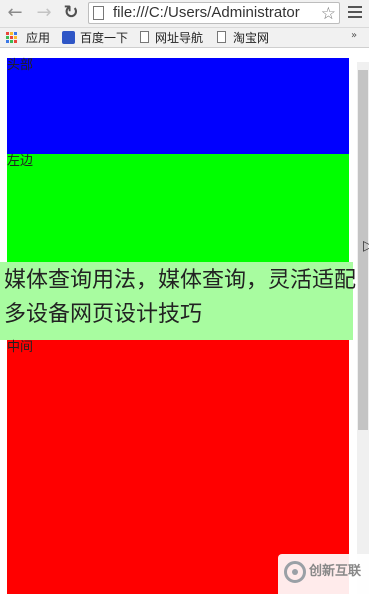 The width and height of the screenshot is (369, 594). Describe the element at coordinates (68, 37) in the screenshot. I see `baidu-paw-icon` at that location.